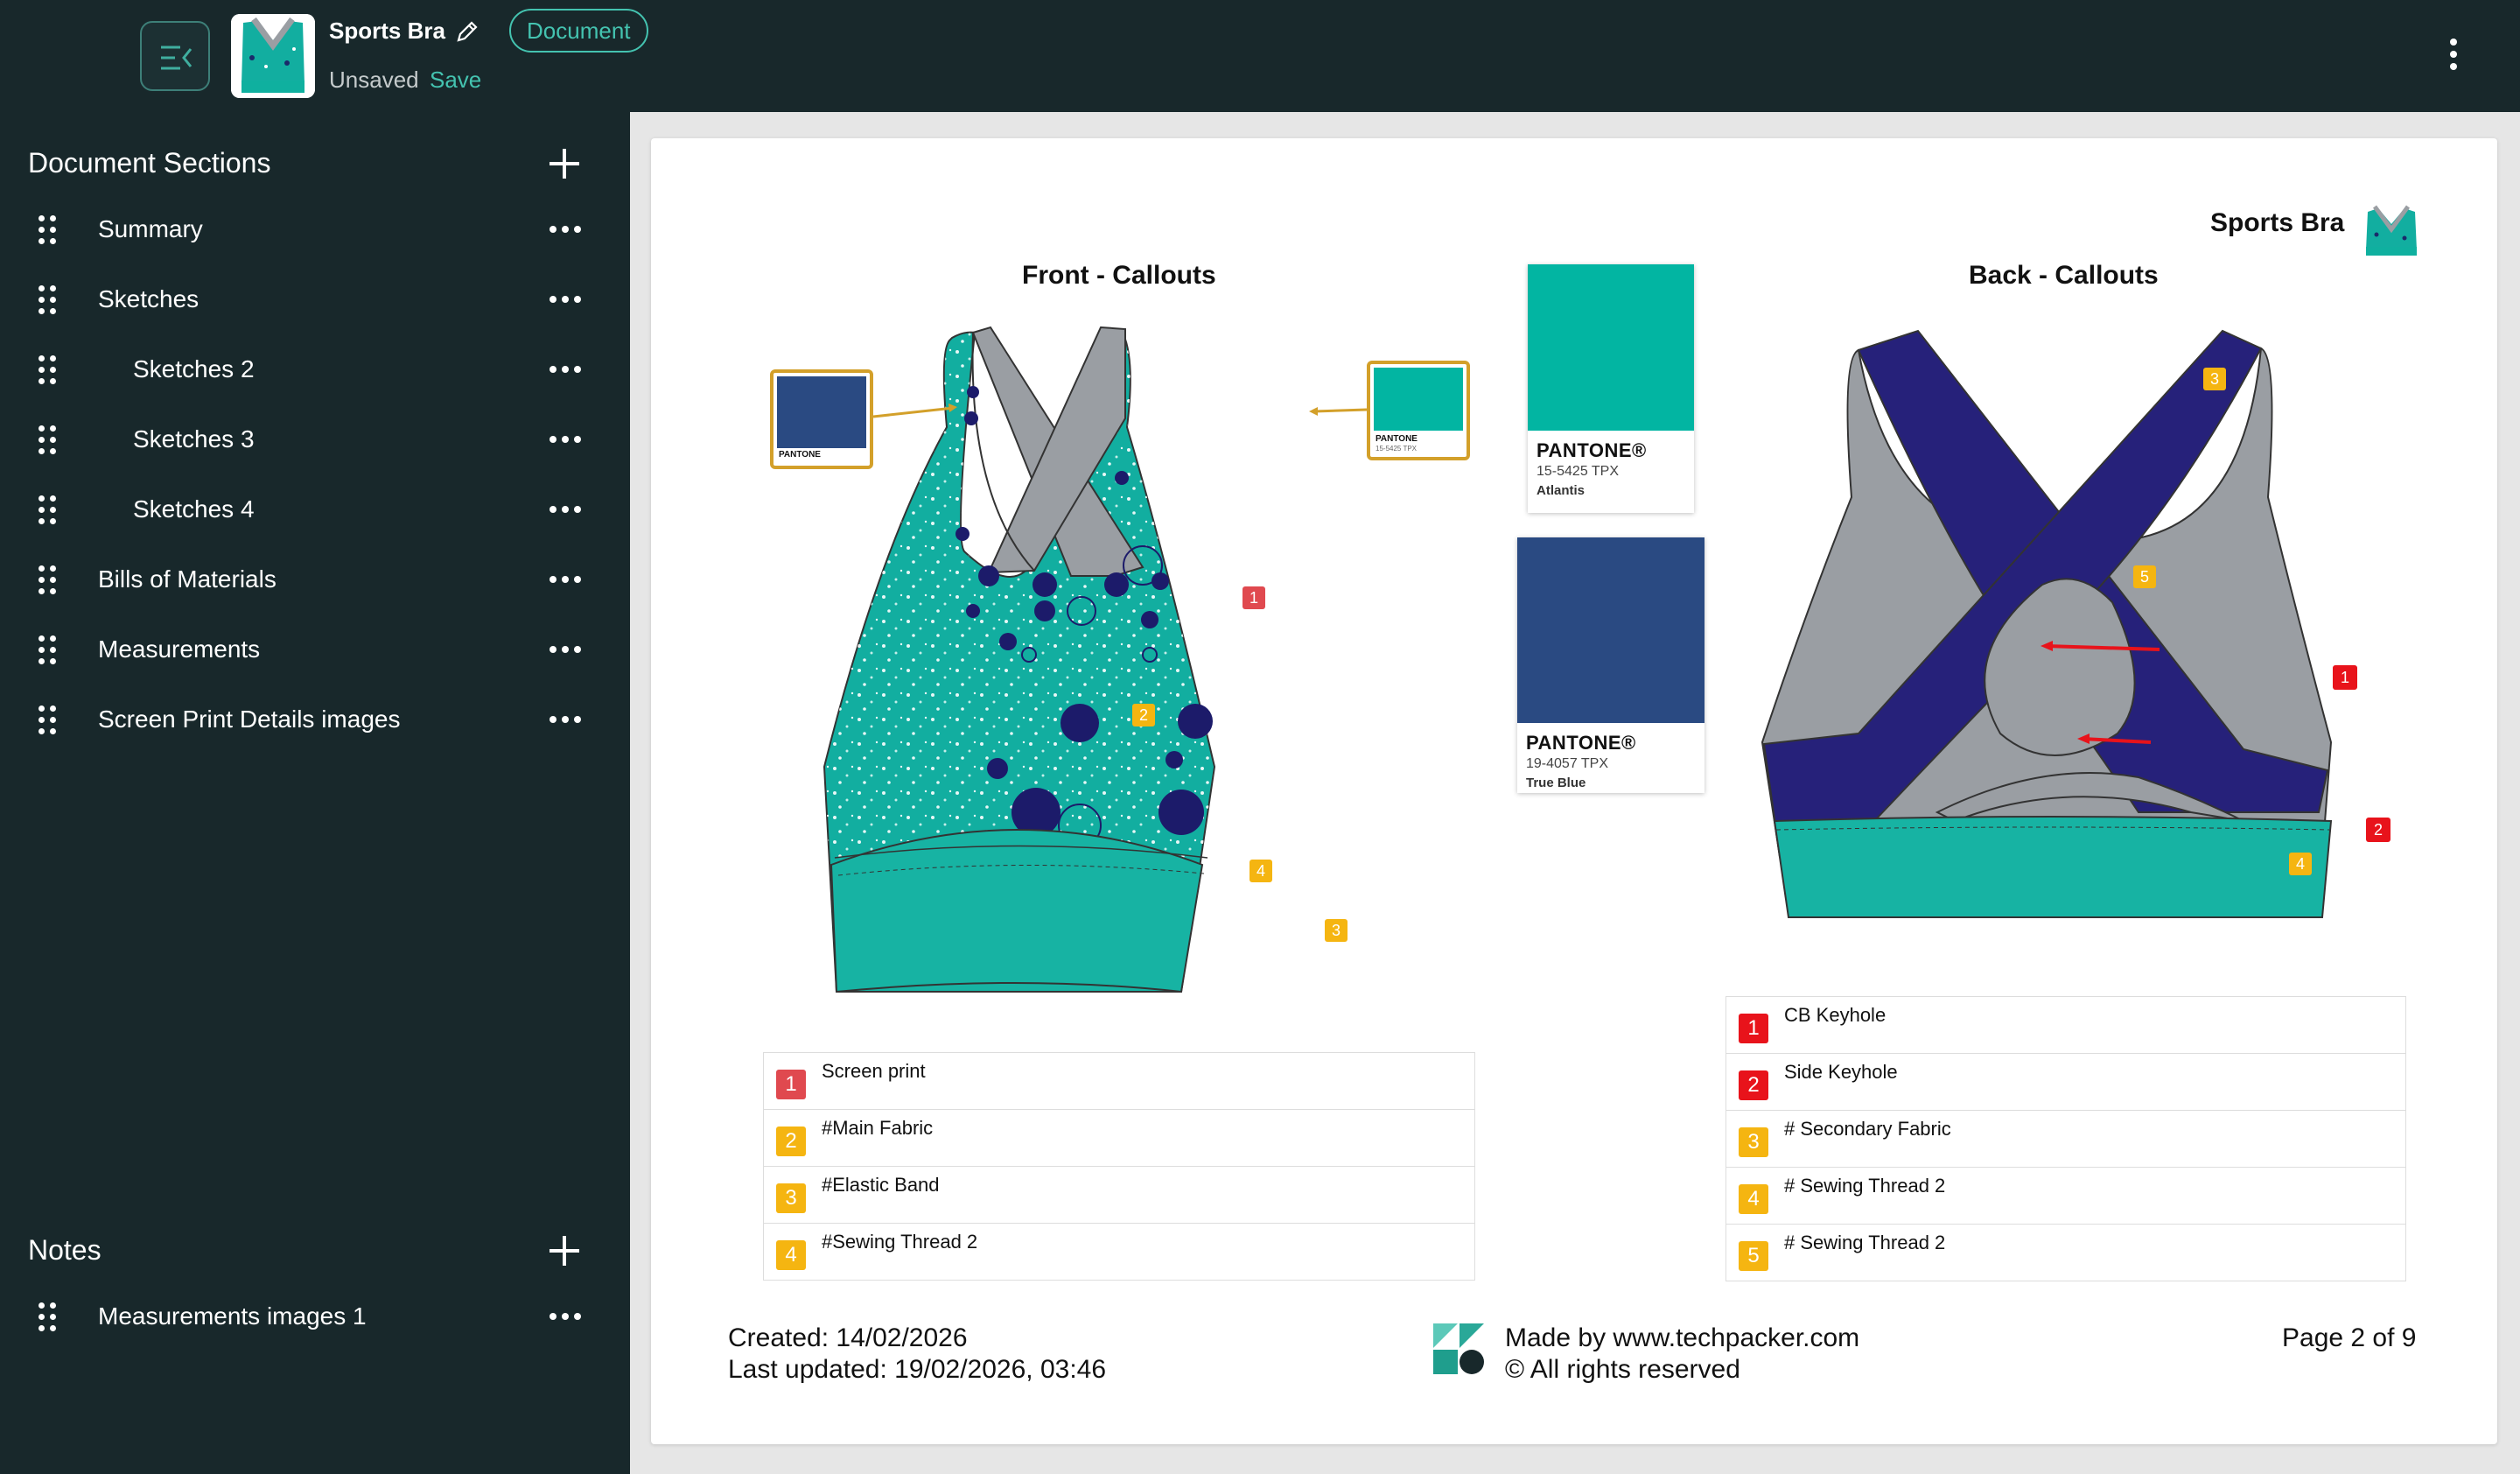 The height and width of the screenshot is (1474, 2520). What do you see at coordinates (2046, 623) in the screenshot?
I see `back-sketch` at bounding box center [2046, 623].